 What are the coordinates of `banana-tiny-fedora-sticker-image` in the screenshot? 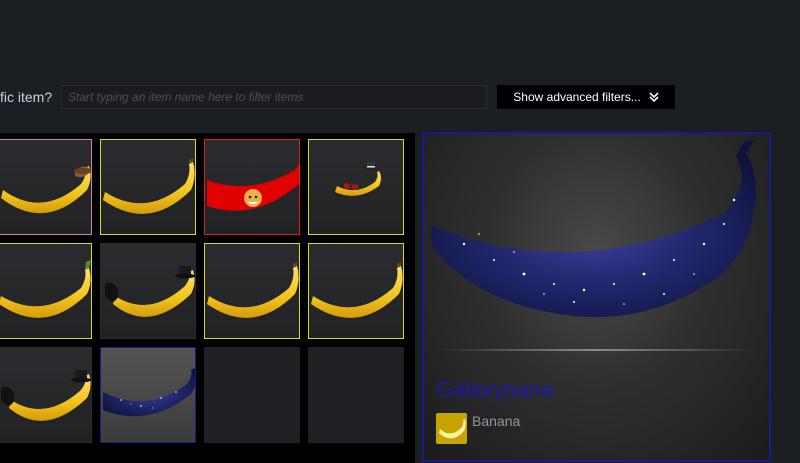 It's located at (358, 179).